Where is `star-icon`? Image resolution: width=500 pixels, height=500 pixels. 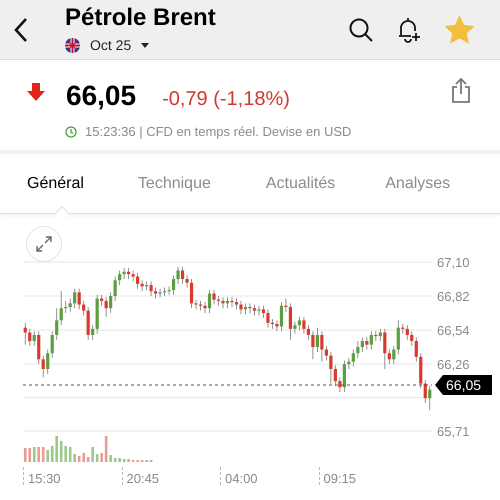 star-icon is located at coordinates (459, 30).